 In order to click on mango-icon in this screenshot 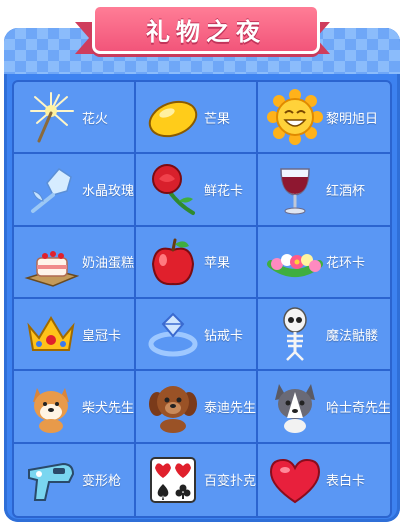, I will do `click(173, 117)`.